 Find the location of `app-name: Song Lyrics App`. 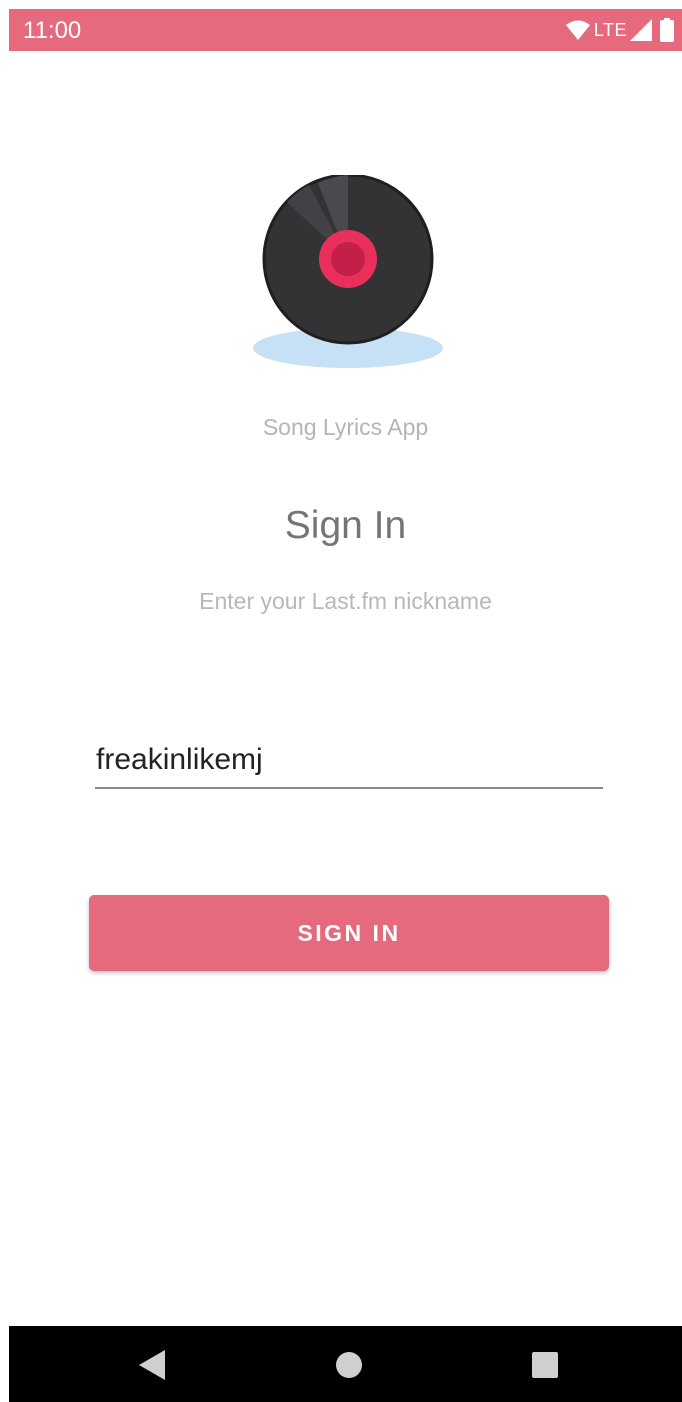

app-name: Song Lyrics App is located at coordinates (345, 427).